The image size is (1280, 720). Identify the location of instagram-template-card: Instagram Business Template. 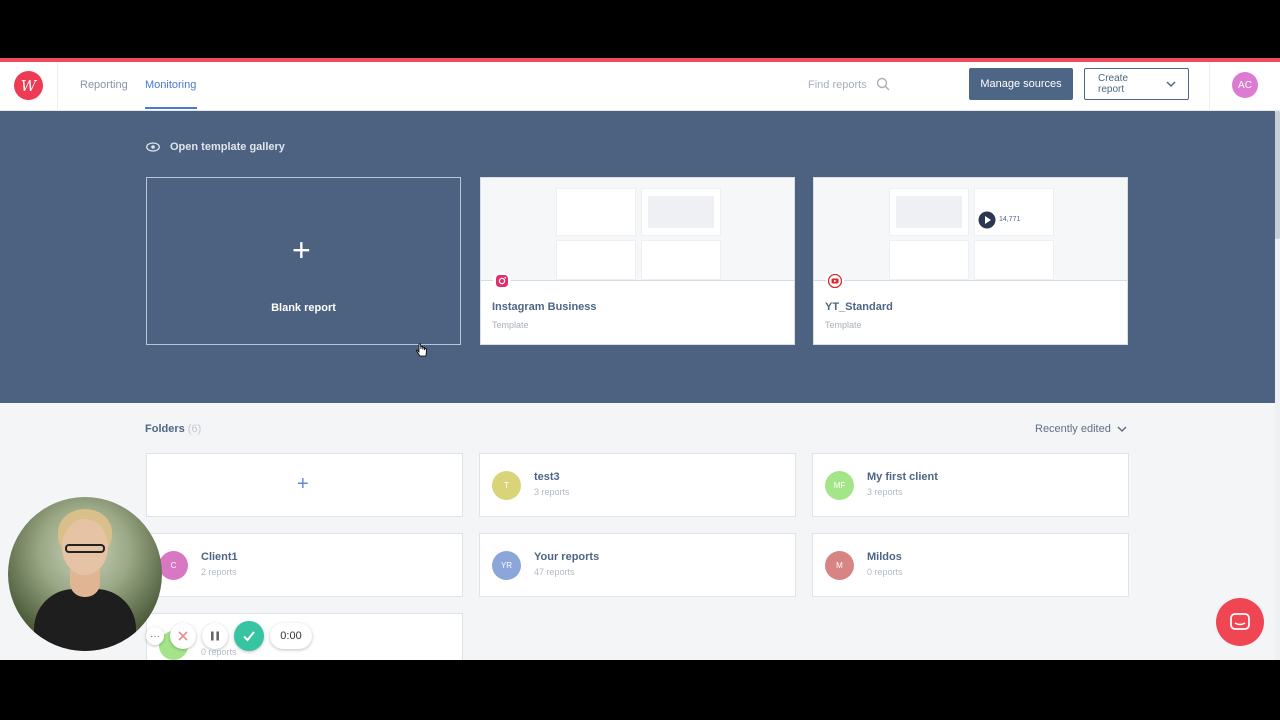
(637, 261).